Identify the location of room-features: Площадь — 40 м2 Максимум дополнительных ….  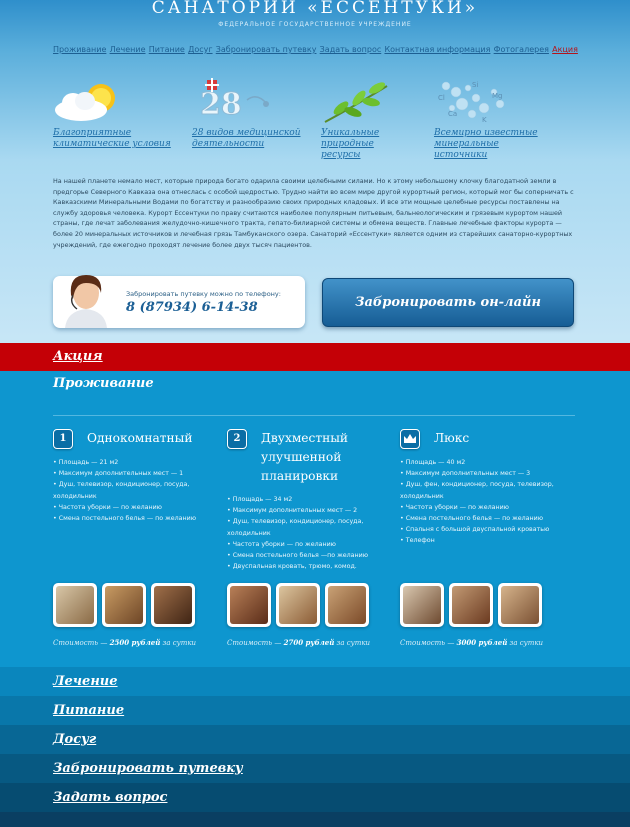
(487, 502).